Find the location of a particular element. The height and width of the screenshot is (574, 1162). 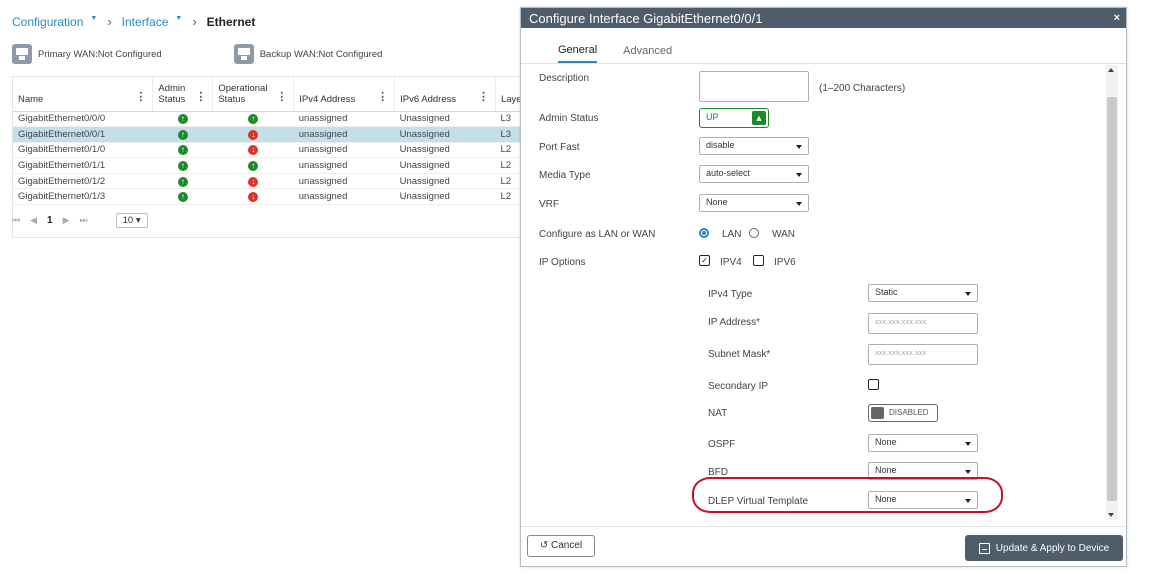

description-hint: (1–200 Characters) is located at coordinates (862, 88).